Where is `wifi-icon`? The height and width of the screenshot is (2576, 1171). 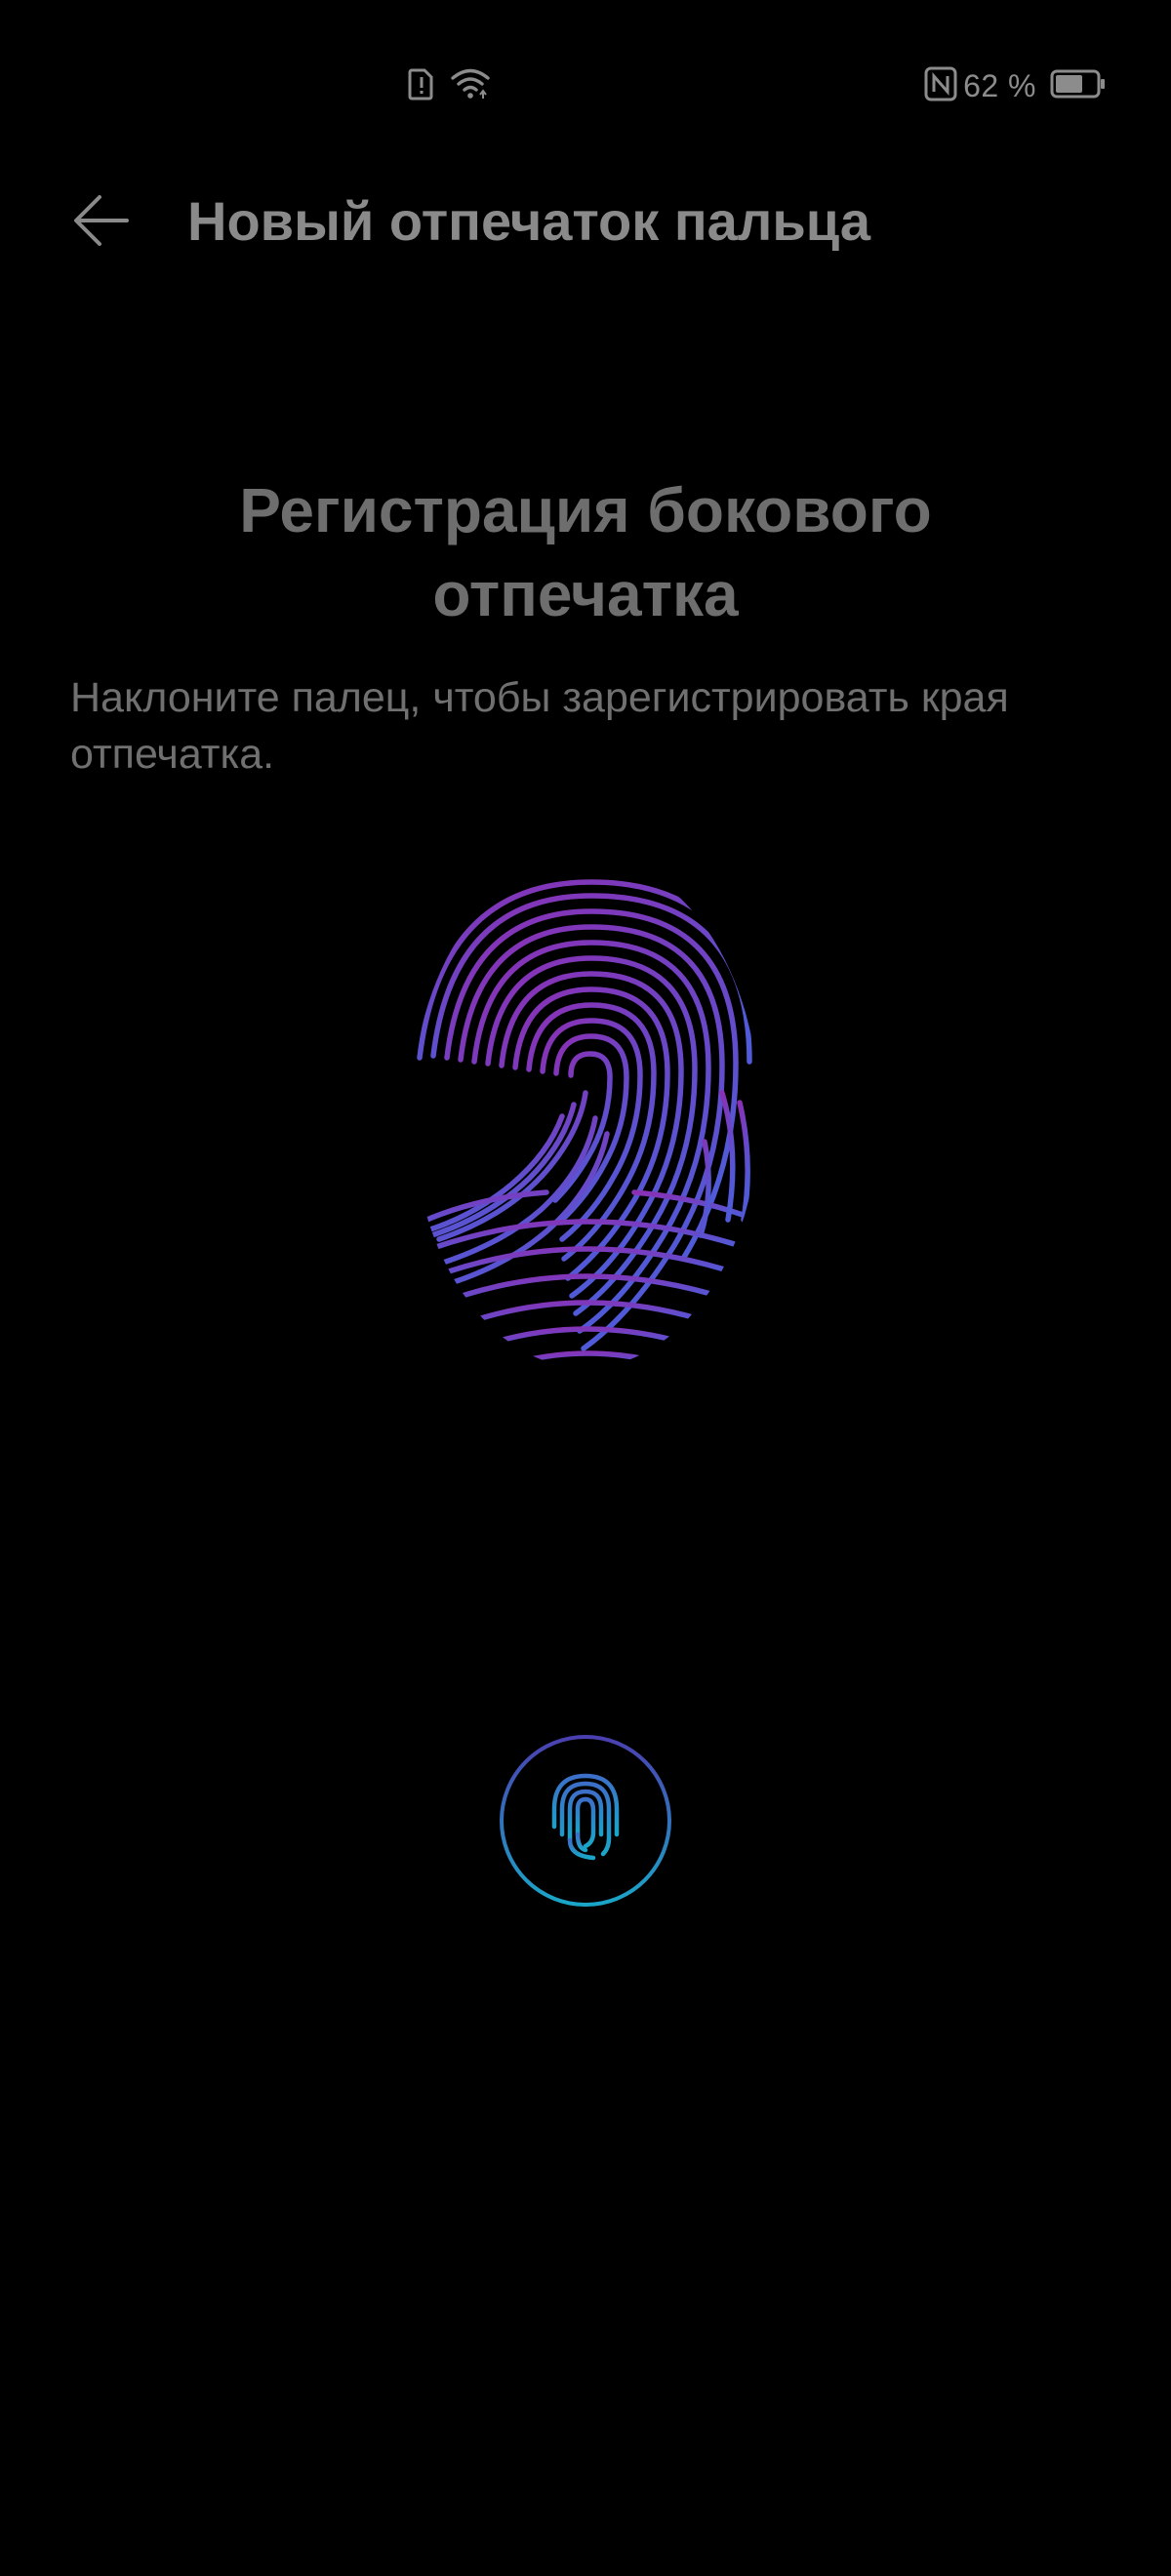 wifi-icon is located at coordinates (470, 86).